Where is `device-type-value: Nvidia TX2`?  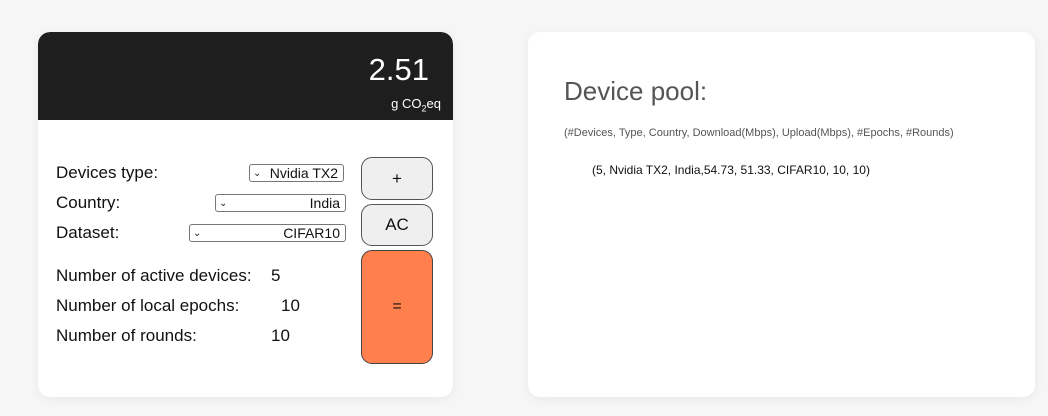
device-type-value: Nvidia TX2 is located at coordinates (303, 173).